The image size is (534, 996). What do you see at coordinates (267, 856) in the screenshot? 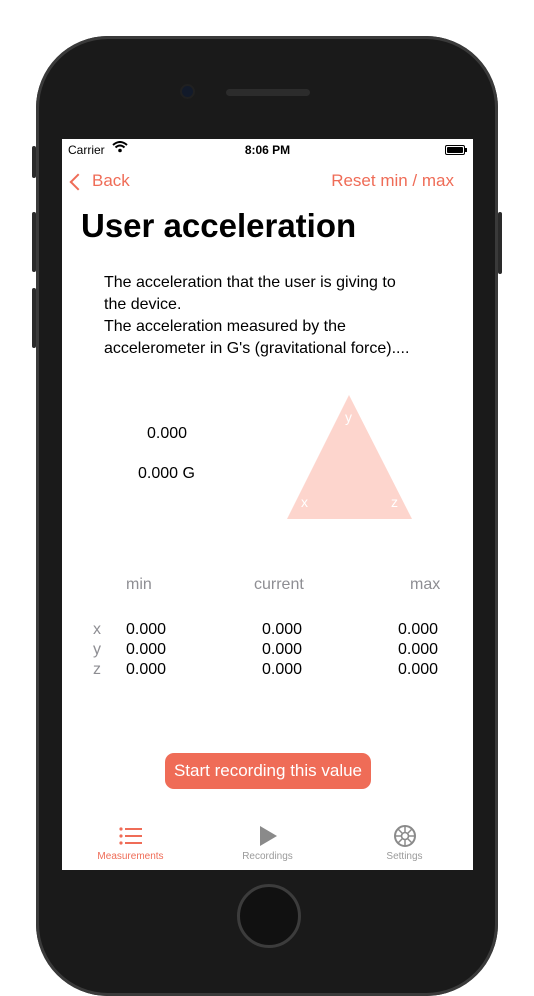
I see `tab-label: Recordings` at bounding box center [267, 856].